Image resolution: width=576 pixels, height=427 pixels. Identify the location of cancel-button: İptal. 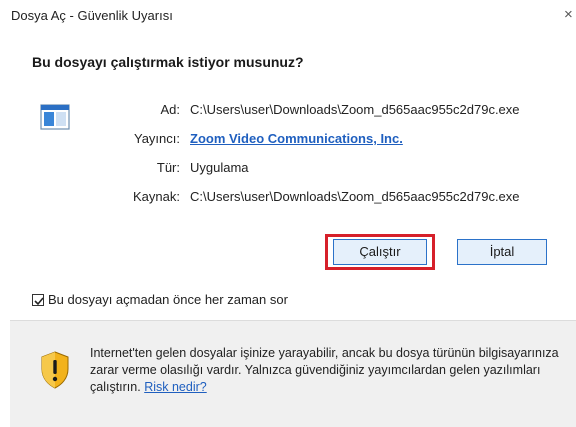
(502, 252).